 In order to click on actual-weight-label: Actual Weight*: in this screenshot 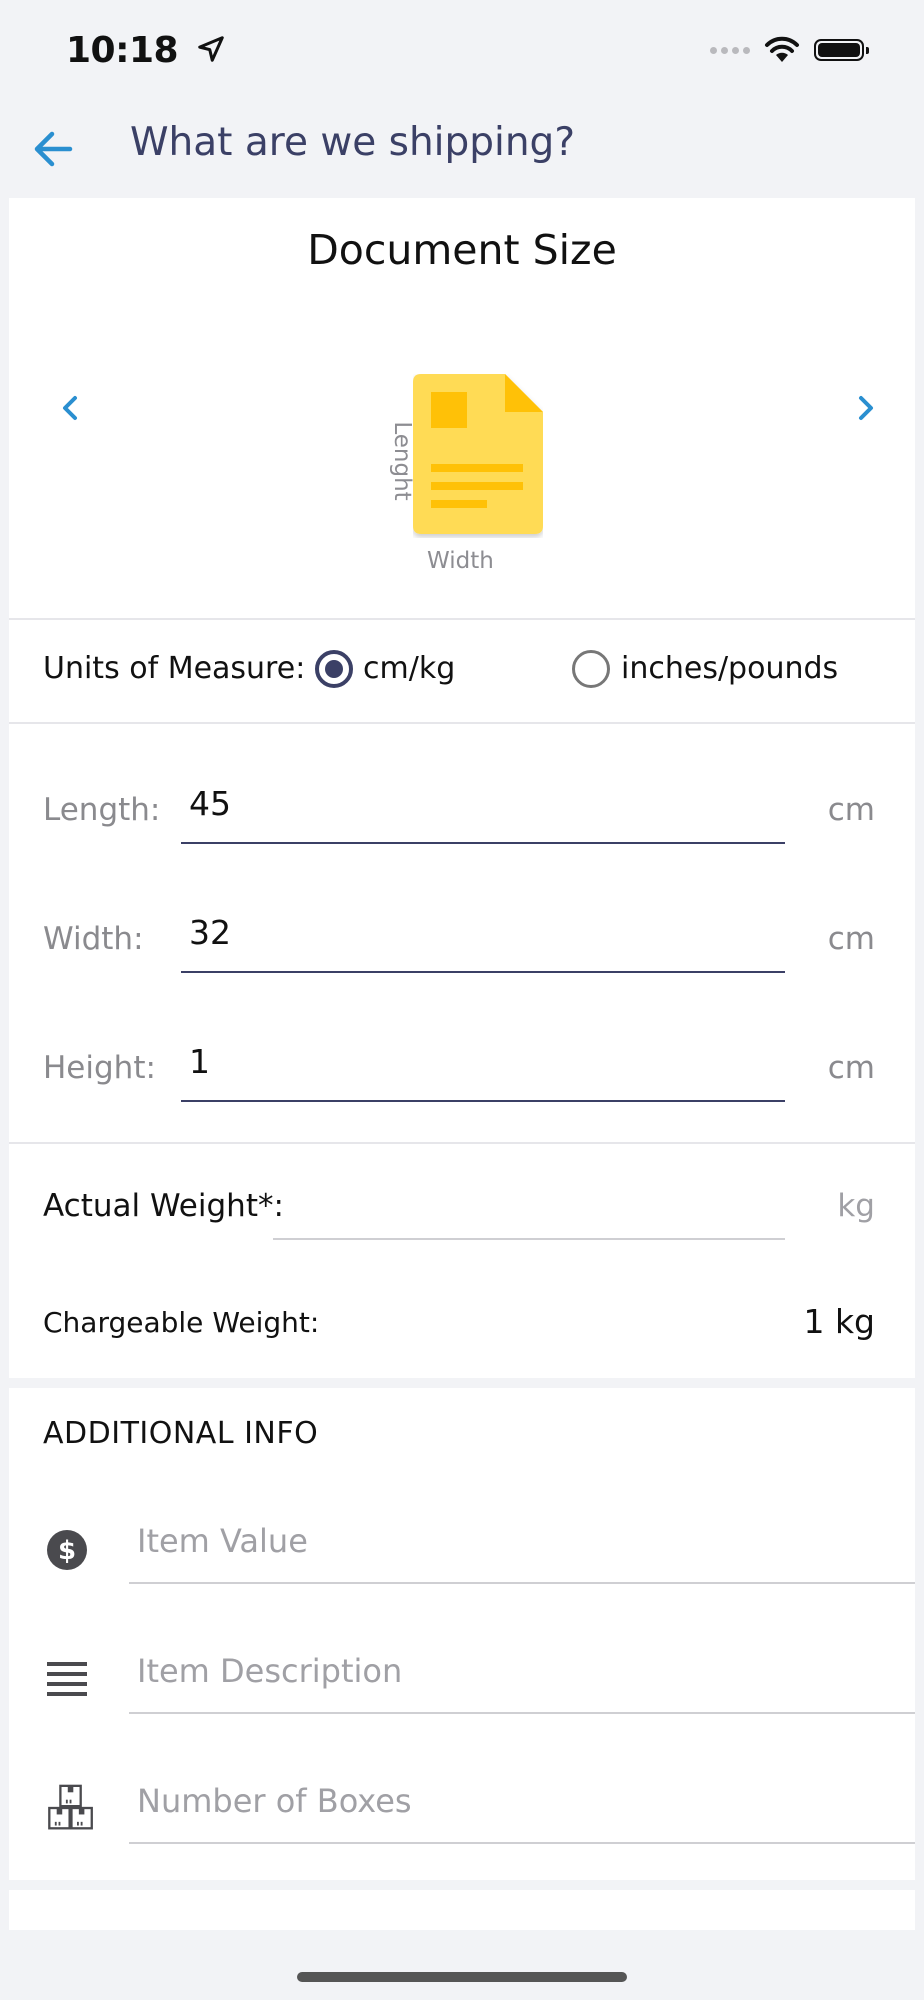, I will do `click(163, 1206)`.